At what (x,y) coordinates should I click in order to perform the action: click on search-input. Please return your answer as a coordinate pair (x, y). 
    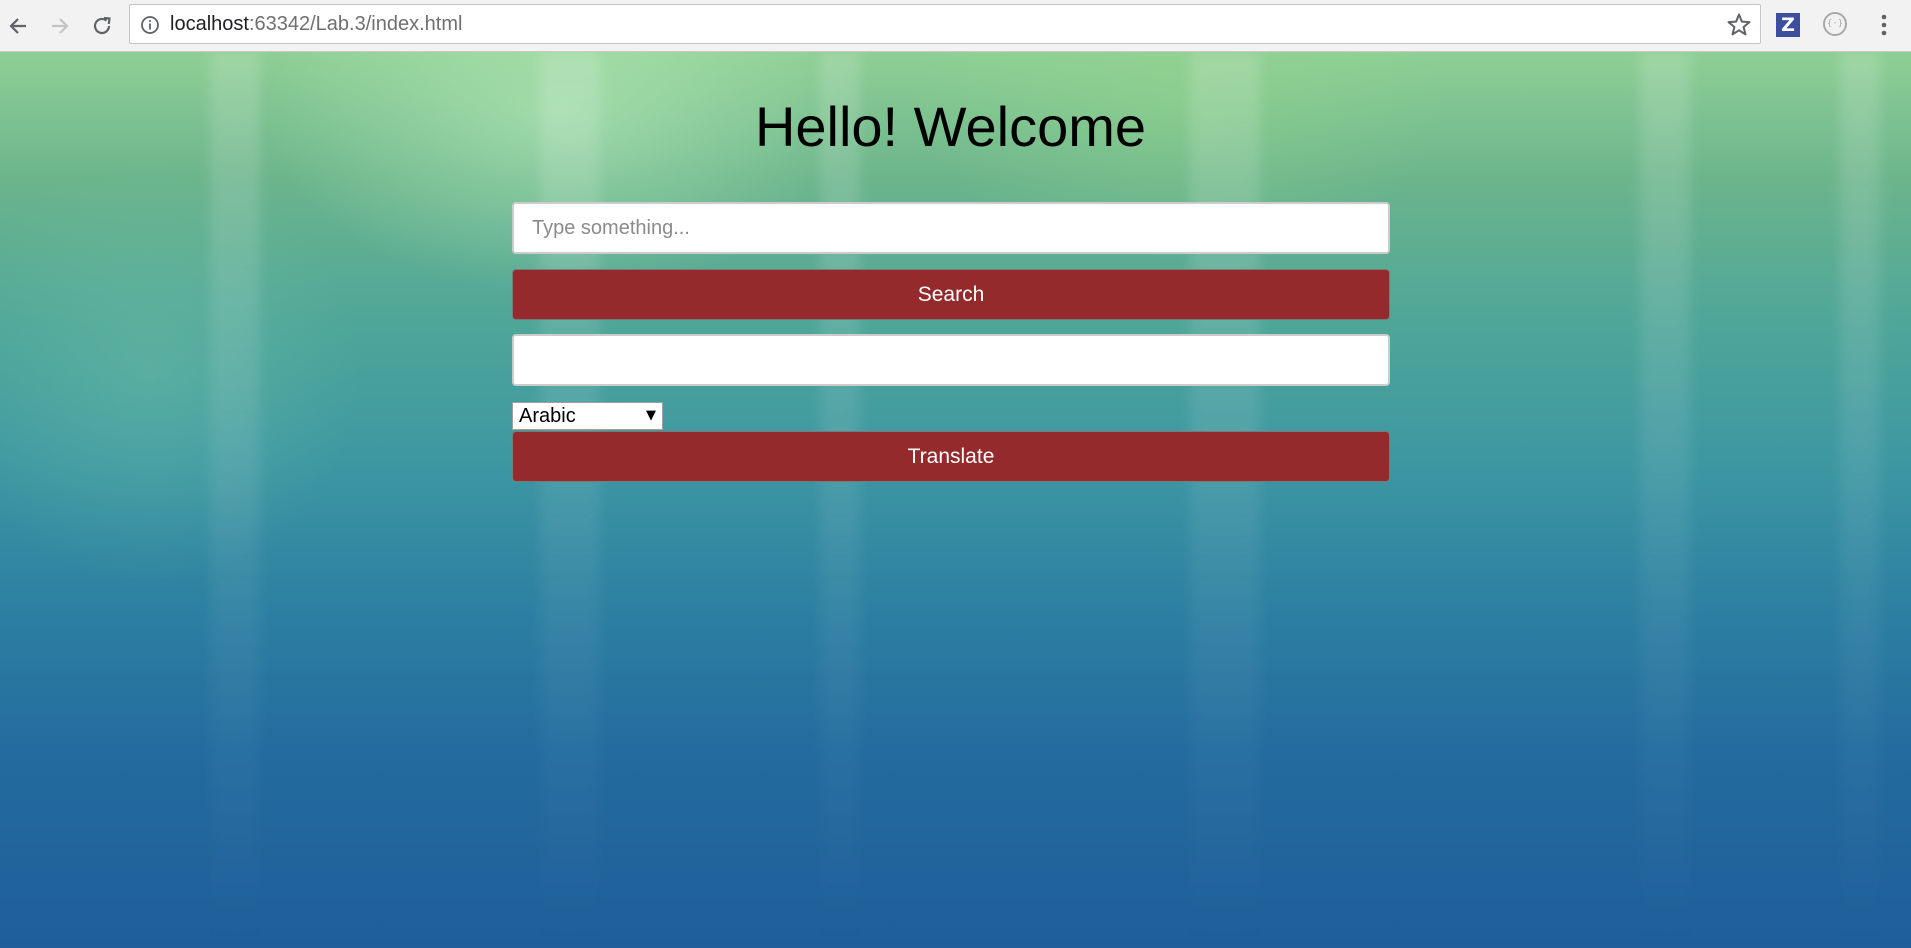
    Looking at the image, I should click on (951, 228).